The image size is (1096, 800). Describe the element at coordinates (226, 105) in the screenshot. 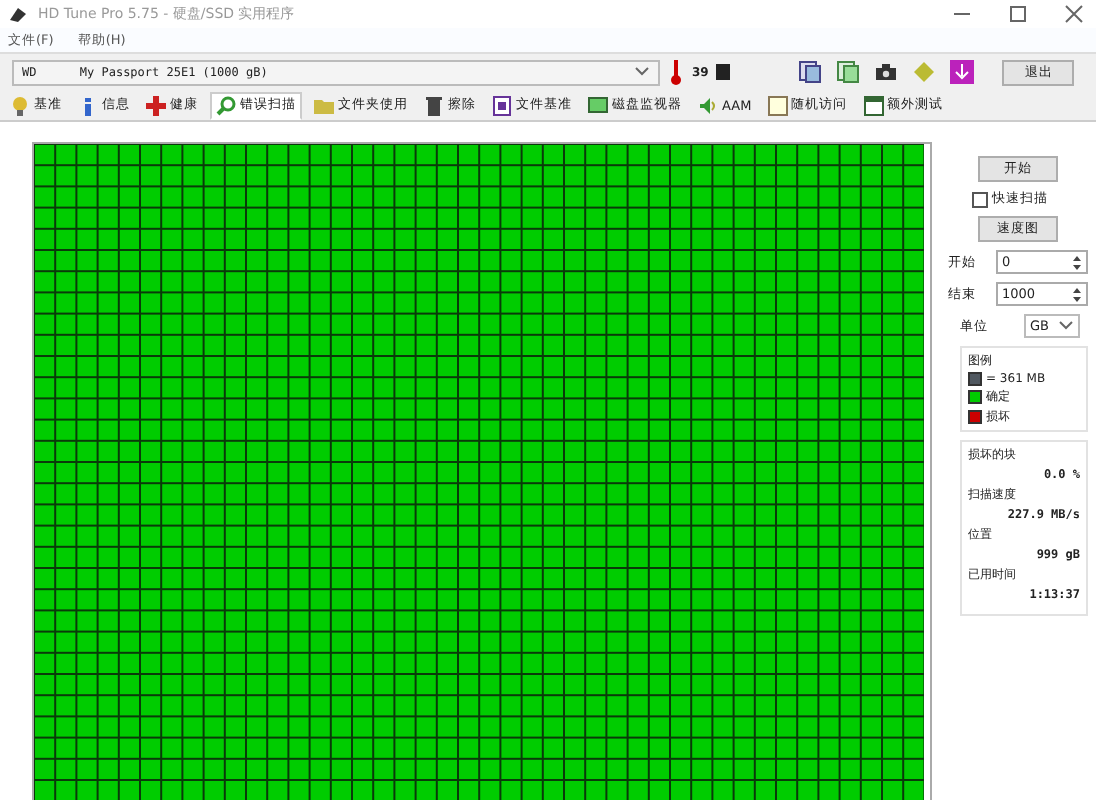

I see `search-icon` at that location.